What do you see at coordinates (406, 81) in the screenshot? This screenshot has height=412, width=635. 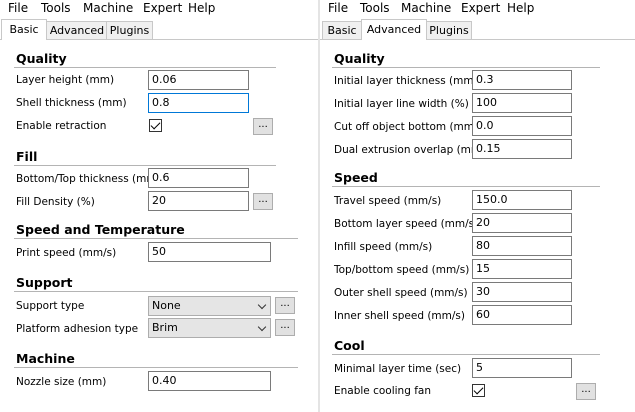 I see `initial-layer-thickness-label: Initial layer thickness (mm)` at bounding box center [406, 81].